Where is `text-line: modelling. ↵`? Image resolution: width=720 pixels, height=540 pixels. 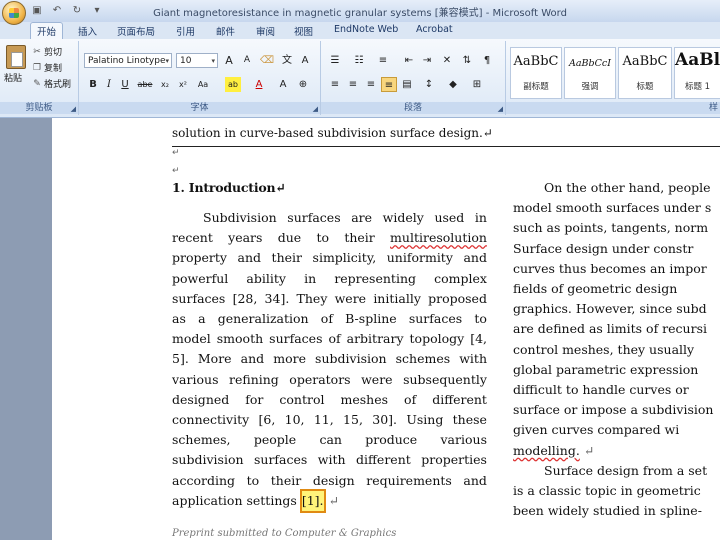 text-line: modelling. ↵ is located at coordinates (616, 451).